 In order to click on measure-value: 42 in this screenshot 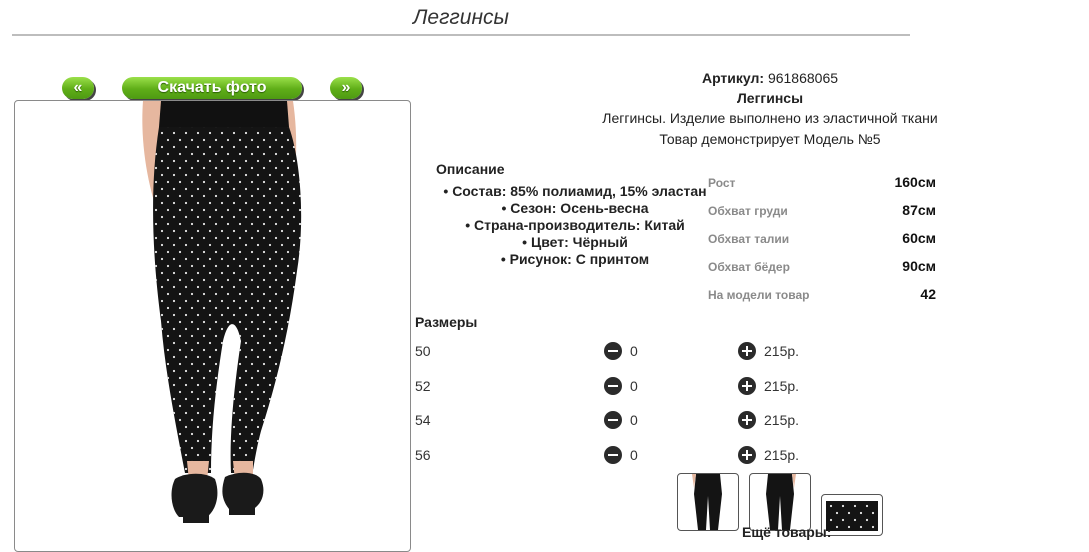, I will do `click(928, 294)`.